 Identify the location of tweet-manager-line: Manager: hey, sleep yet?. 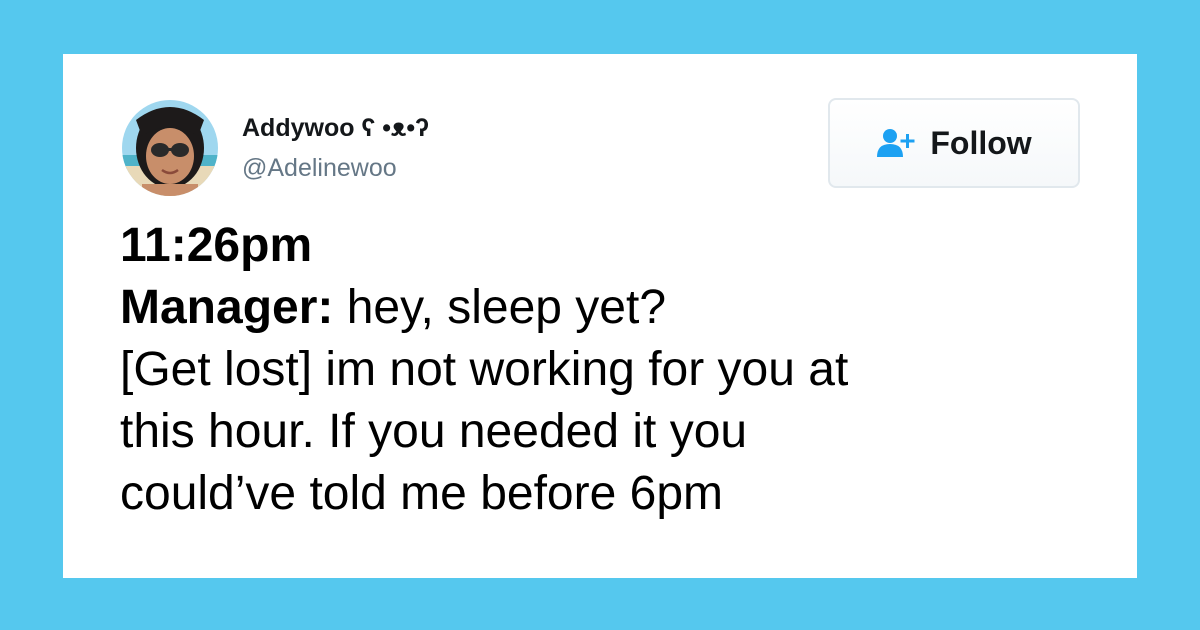
(610, 308).